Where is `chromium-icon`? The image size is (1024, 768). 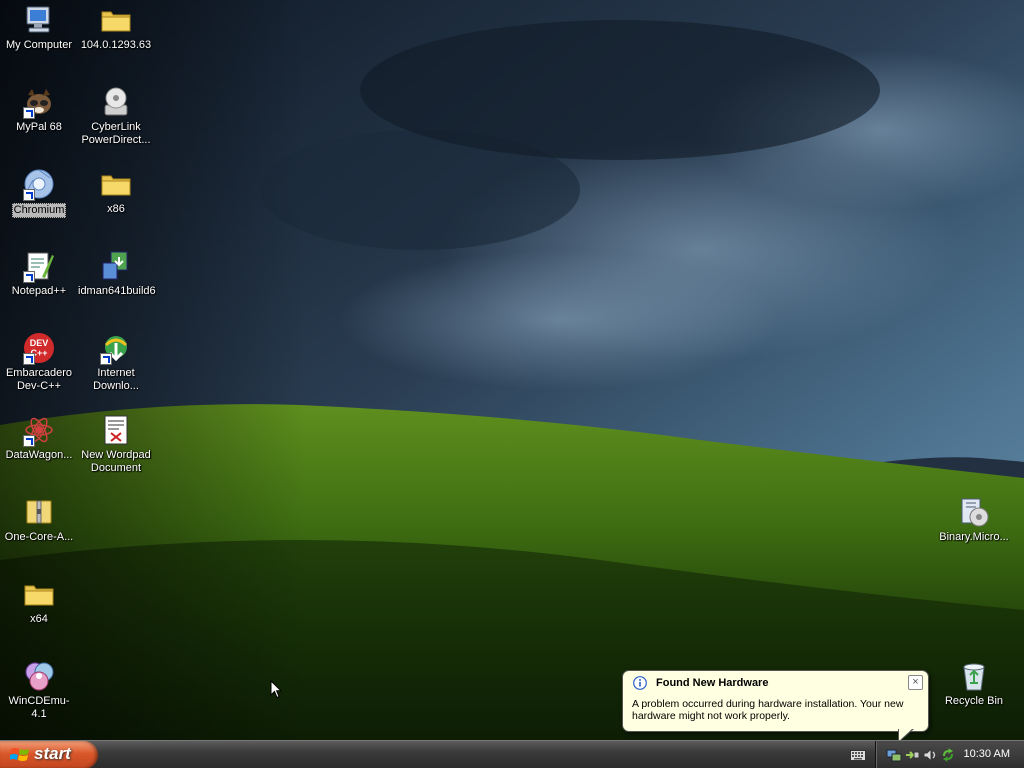 chromium-icon is located at coordinates (39, 184).